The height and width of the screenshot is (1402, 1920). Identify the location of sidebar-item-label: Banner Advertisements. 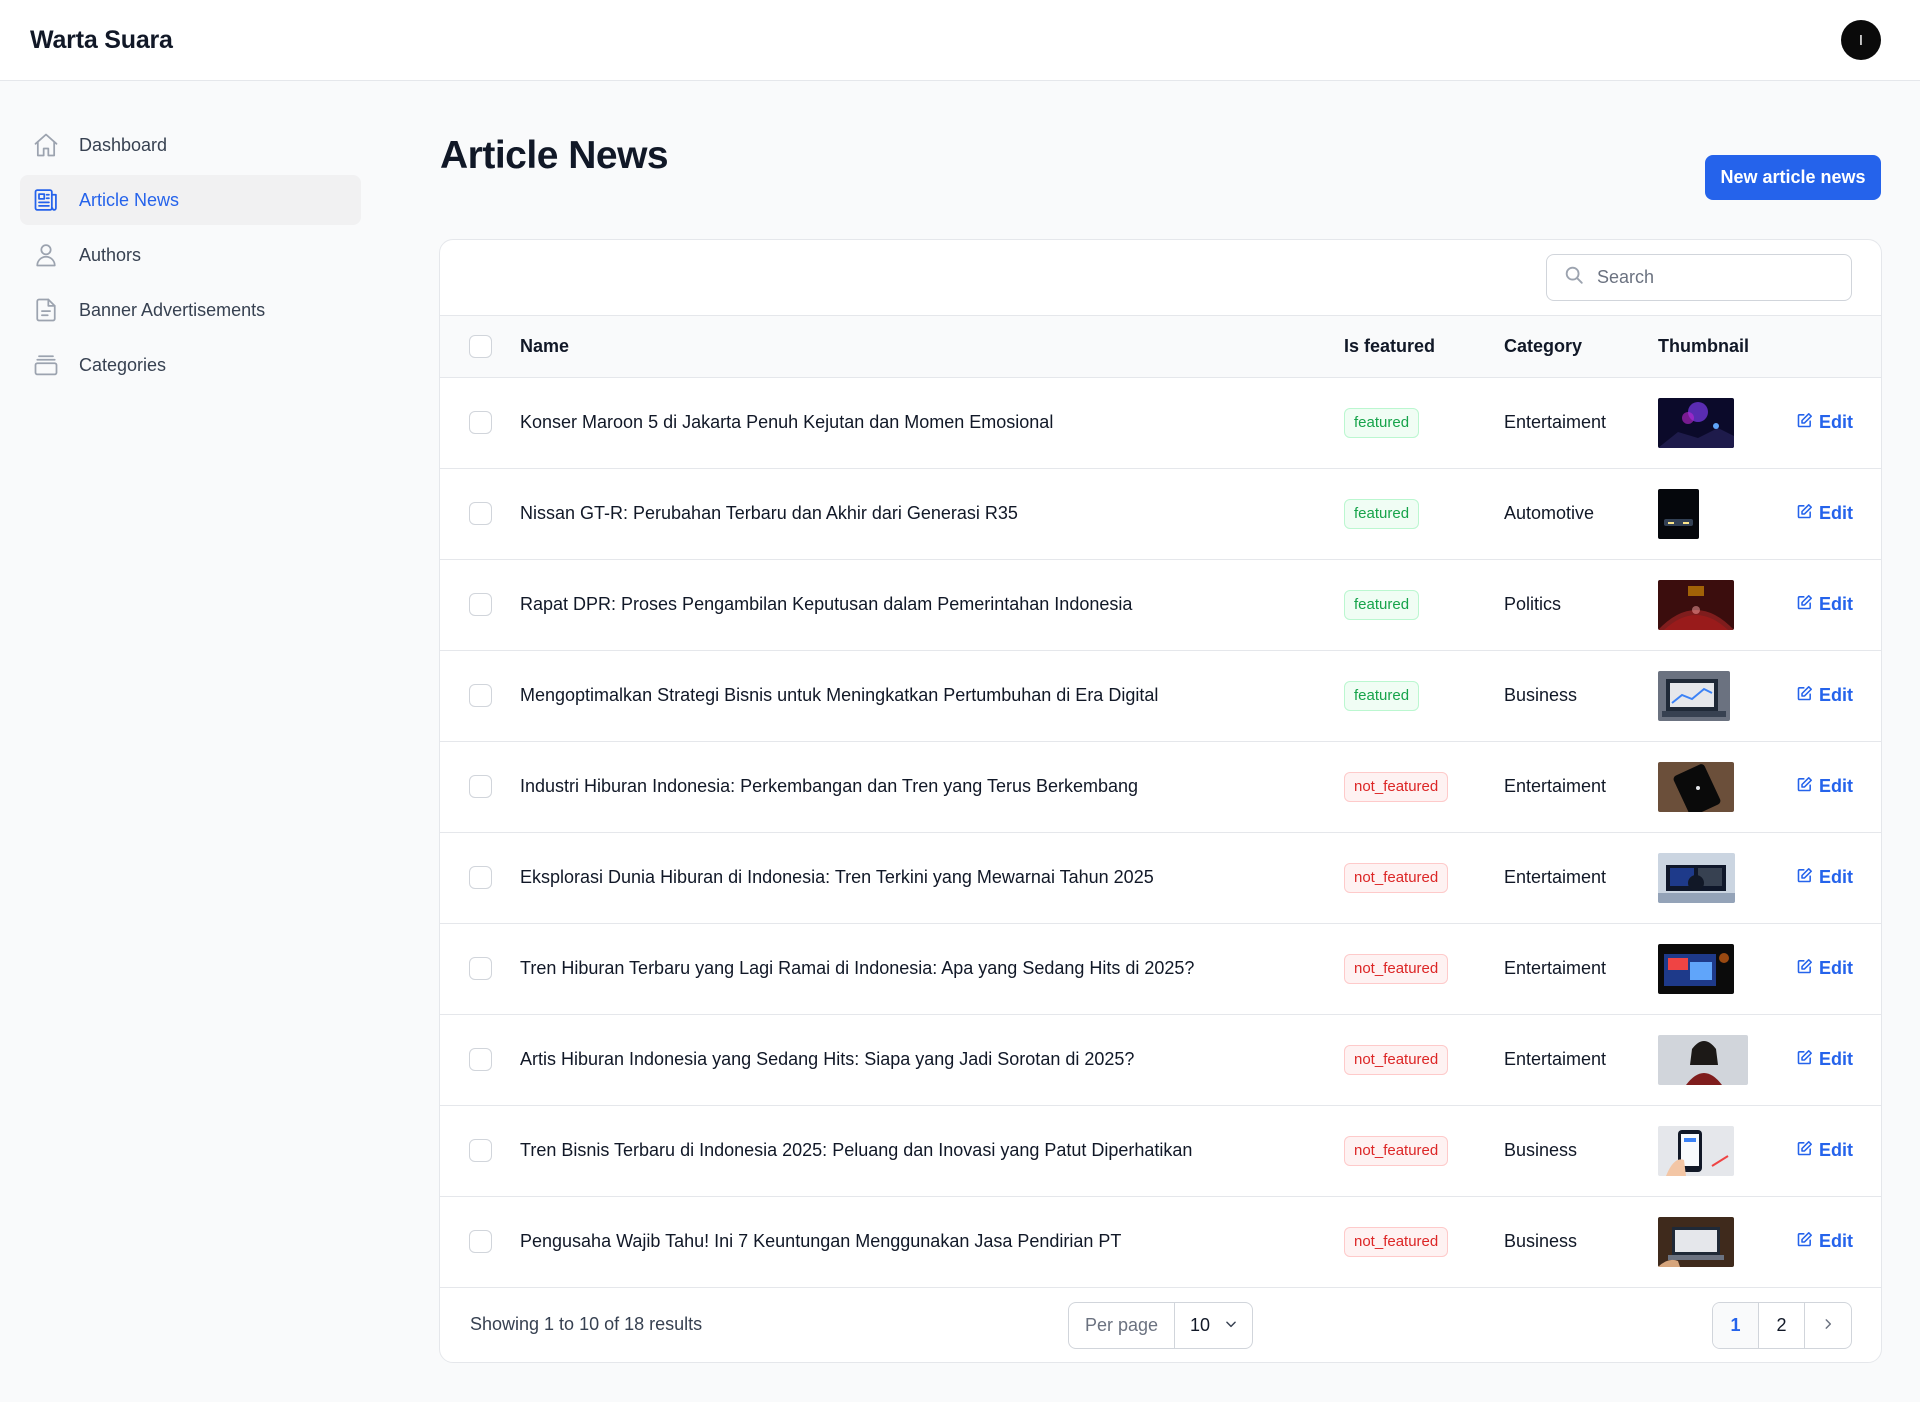
(172, 309).